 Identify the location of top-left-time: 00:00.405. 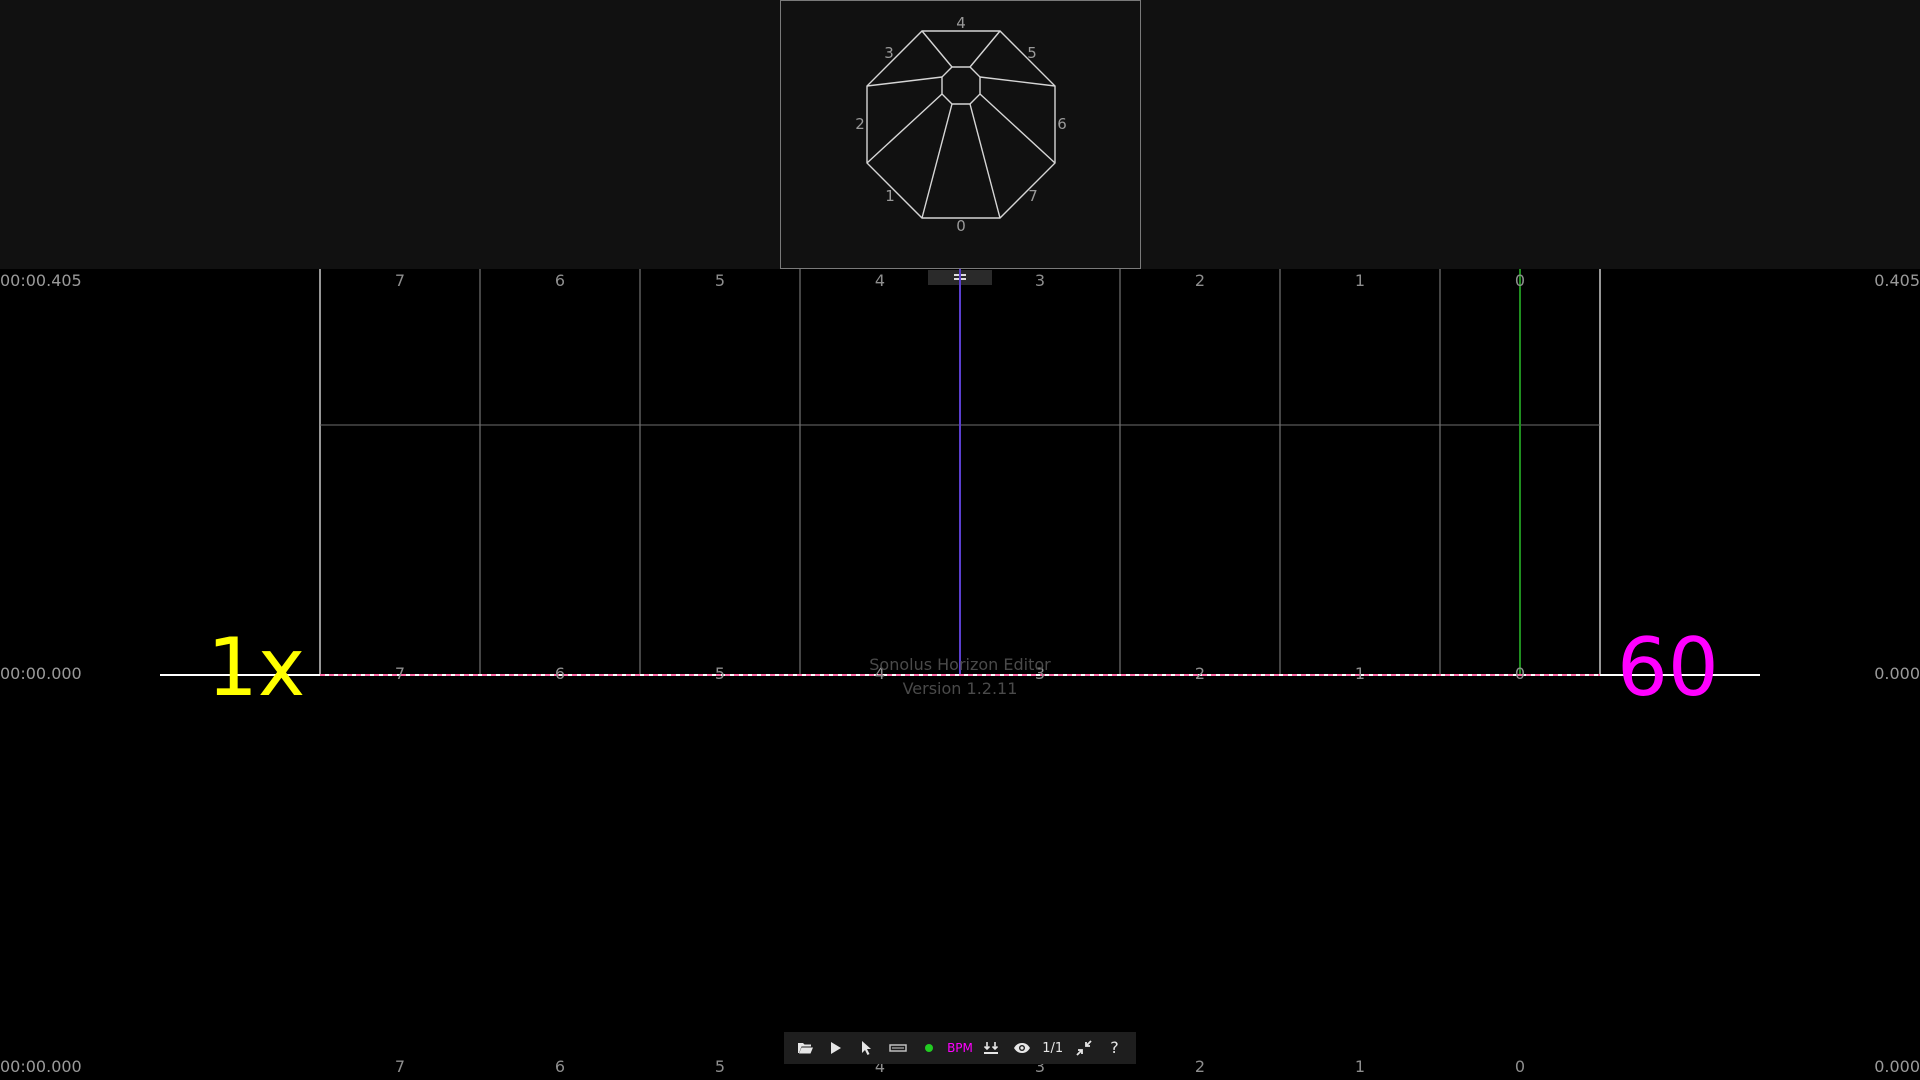
(41, 280).